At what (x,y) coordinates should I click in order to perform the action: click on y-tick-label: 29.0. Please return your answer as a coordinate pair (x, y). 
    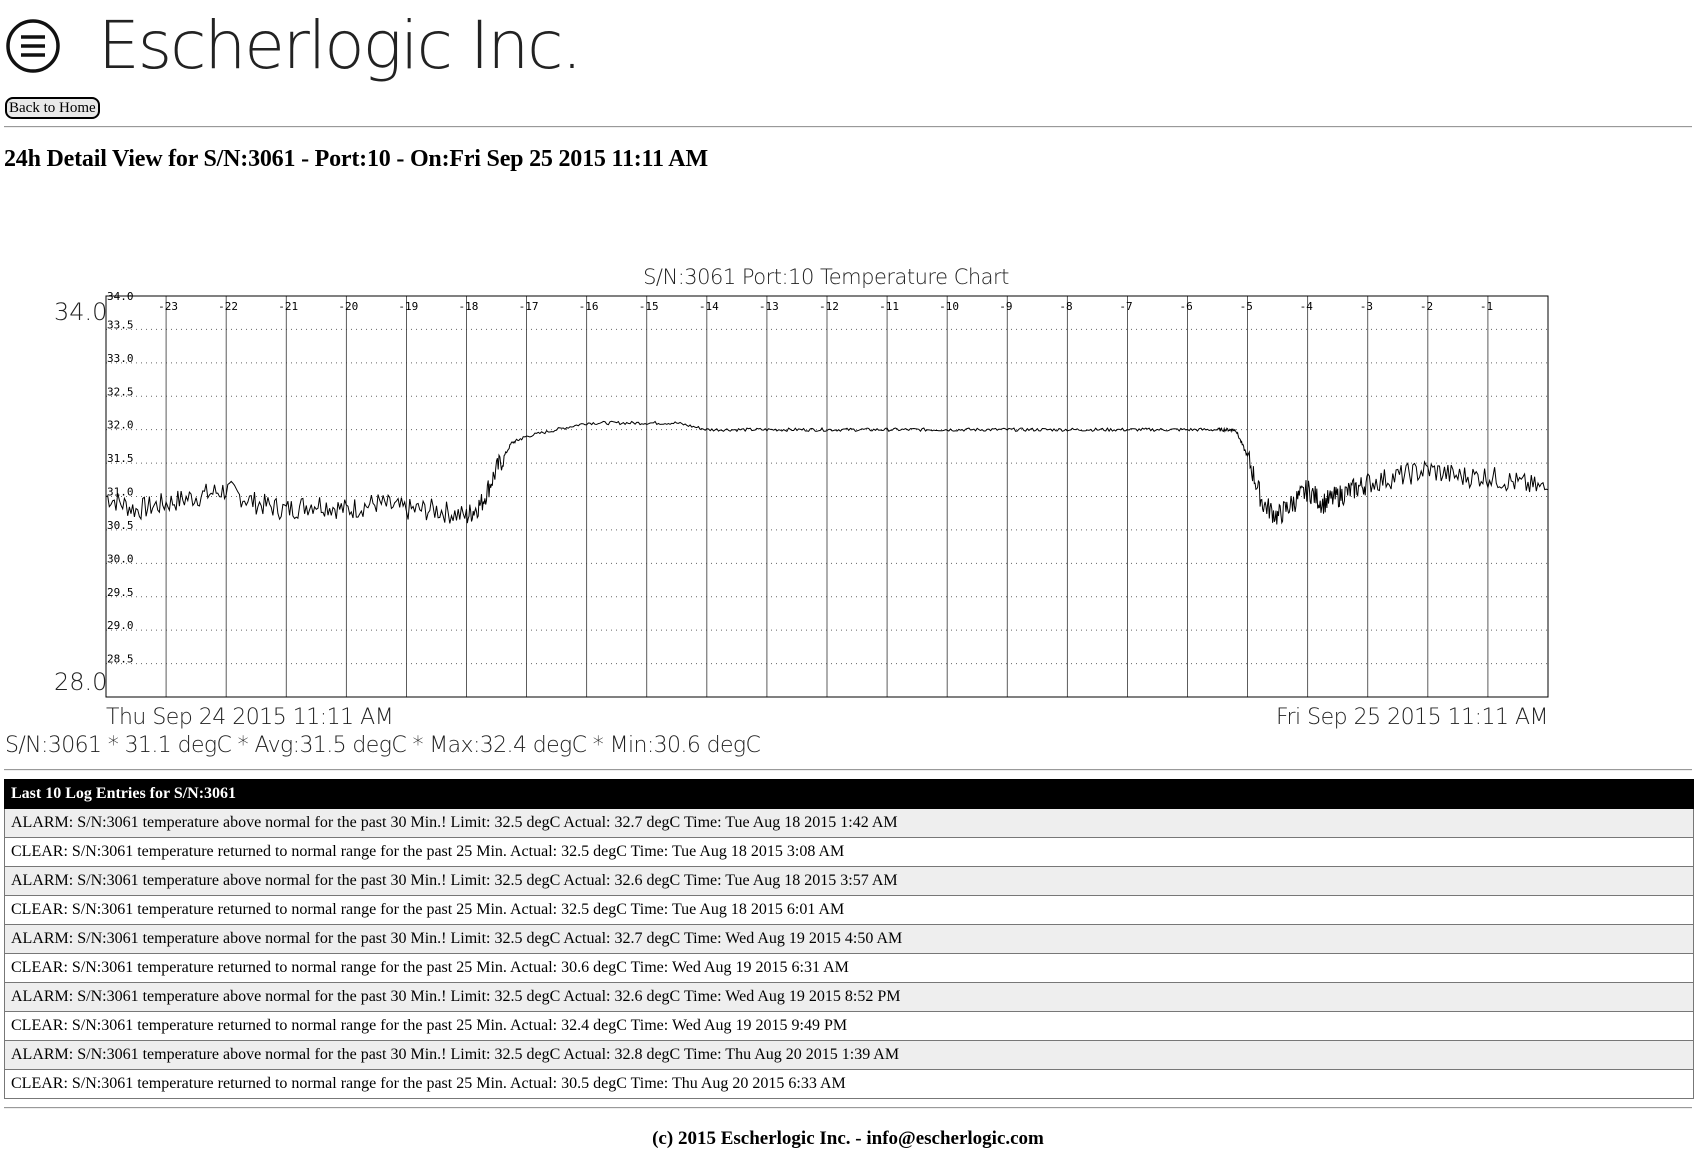
    Looking at the image, I should click on (120, 625).